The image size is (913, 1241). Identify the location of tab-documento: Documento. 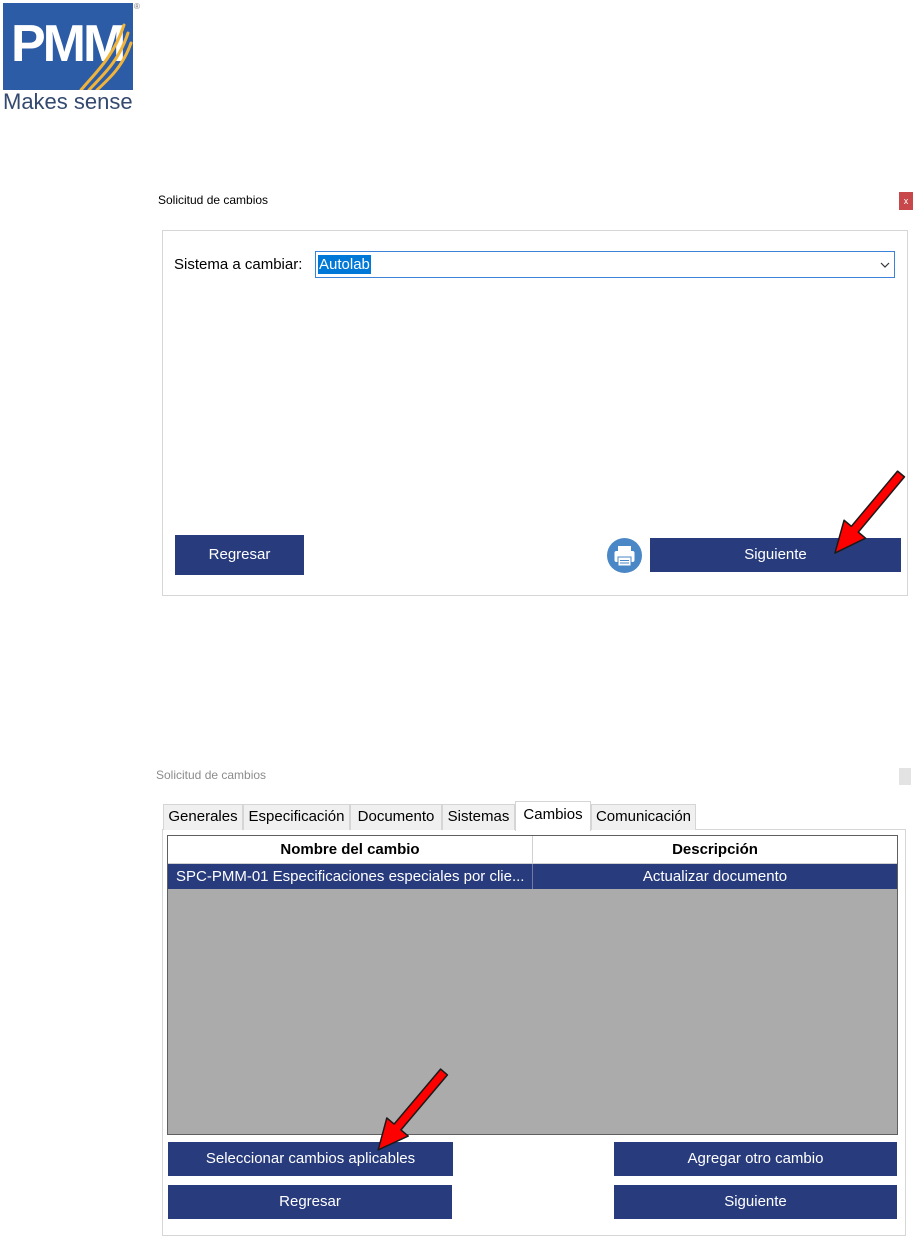
(396, 817).